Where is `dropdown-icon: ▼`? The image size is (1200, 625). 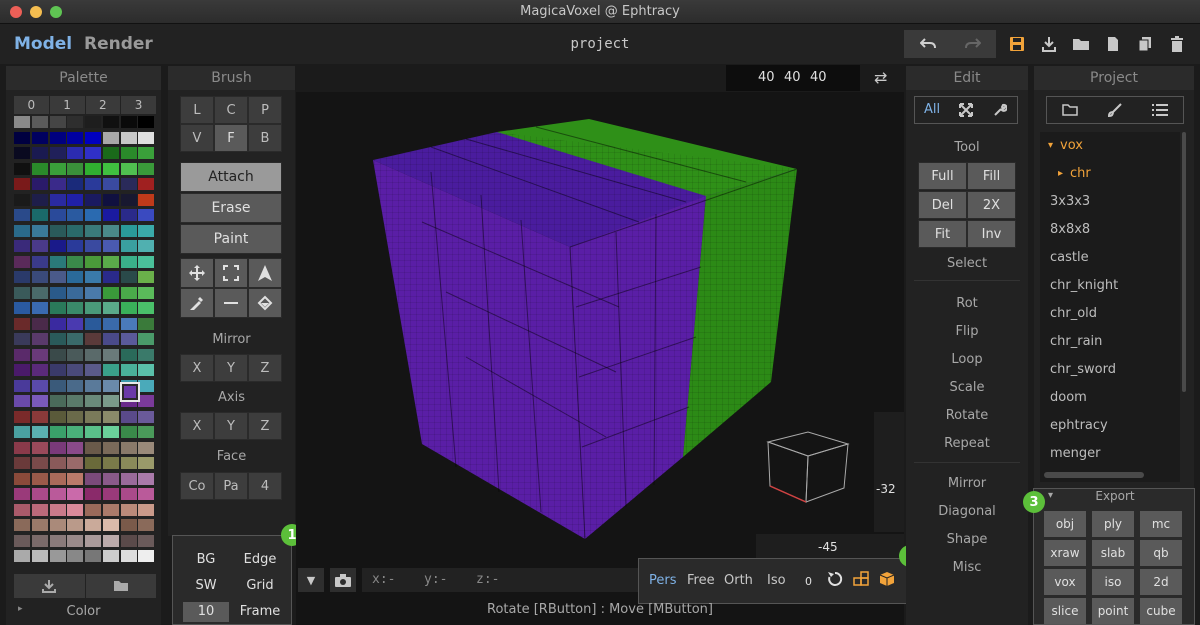 dropdown-icon: ▼ is located at coordinates (311, 580).